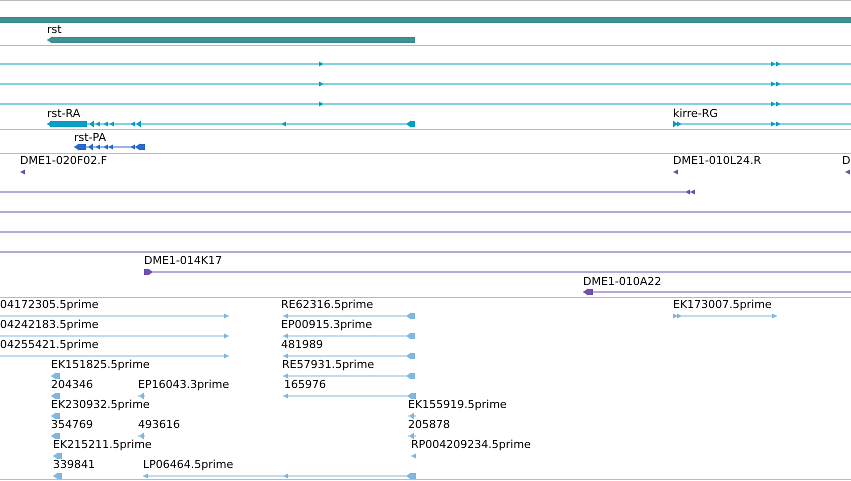 This screenshot has width=851, height=481. I want to click on feature-label: 493616, so click(159, 424).